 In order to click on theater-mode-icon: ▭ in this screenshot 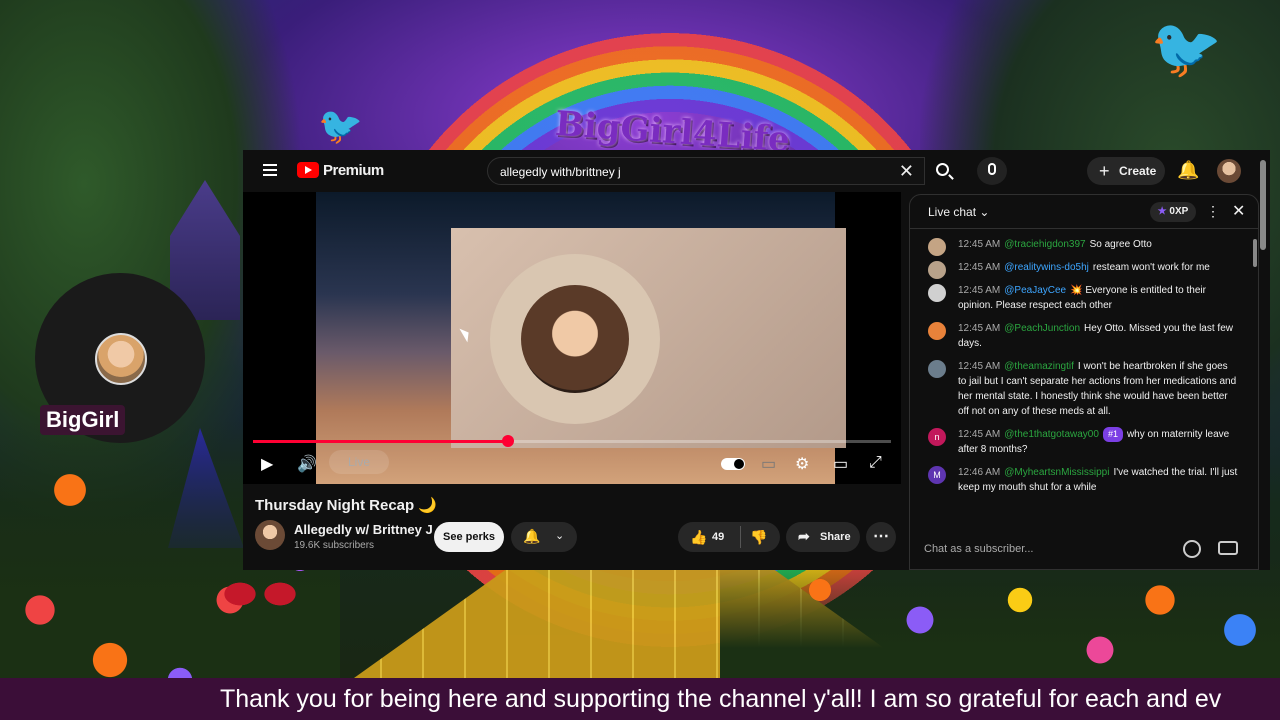, I will do `click(840, 464)`.